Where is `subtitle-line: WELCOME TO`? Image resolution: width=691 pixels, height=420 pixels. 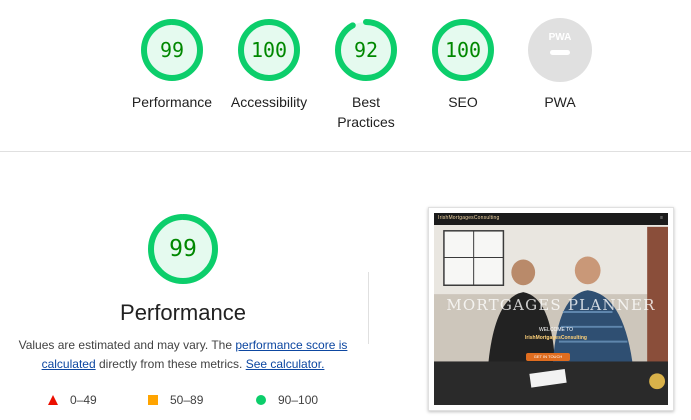 subtitle-line: WELCOME TO is located at coordinates (556, 330).